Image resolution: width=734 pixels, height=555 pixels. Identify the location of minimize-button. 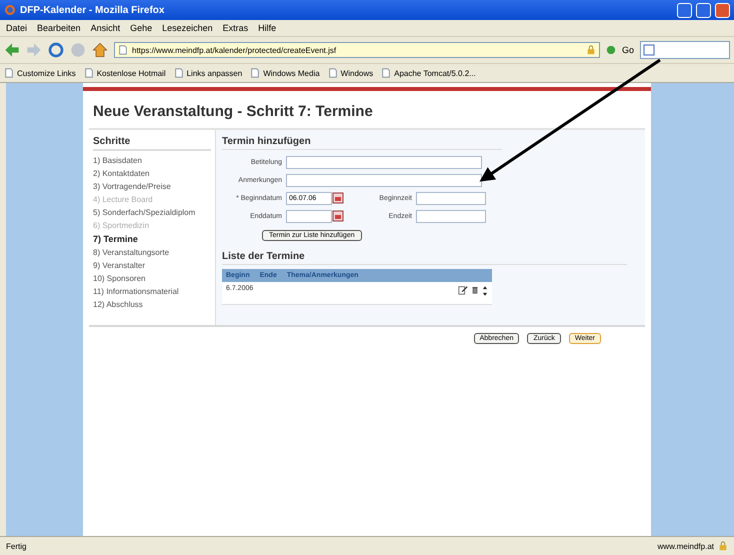
(684, 10).